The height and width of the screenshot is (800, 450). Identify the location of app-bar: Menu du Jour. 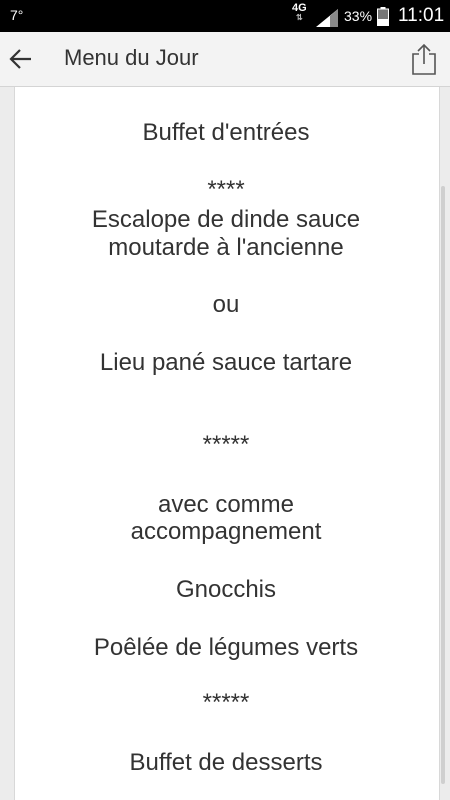
(225, 59).